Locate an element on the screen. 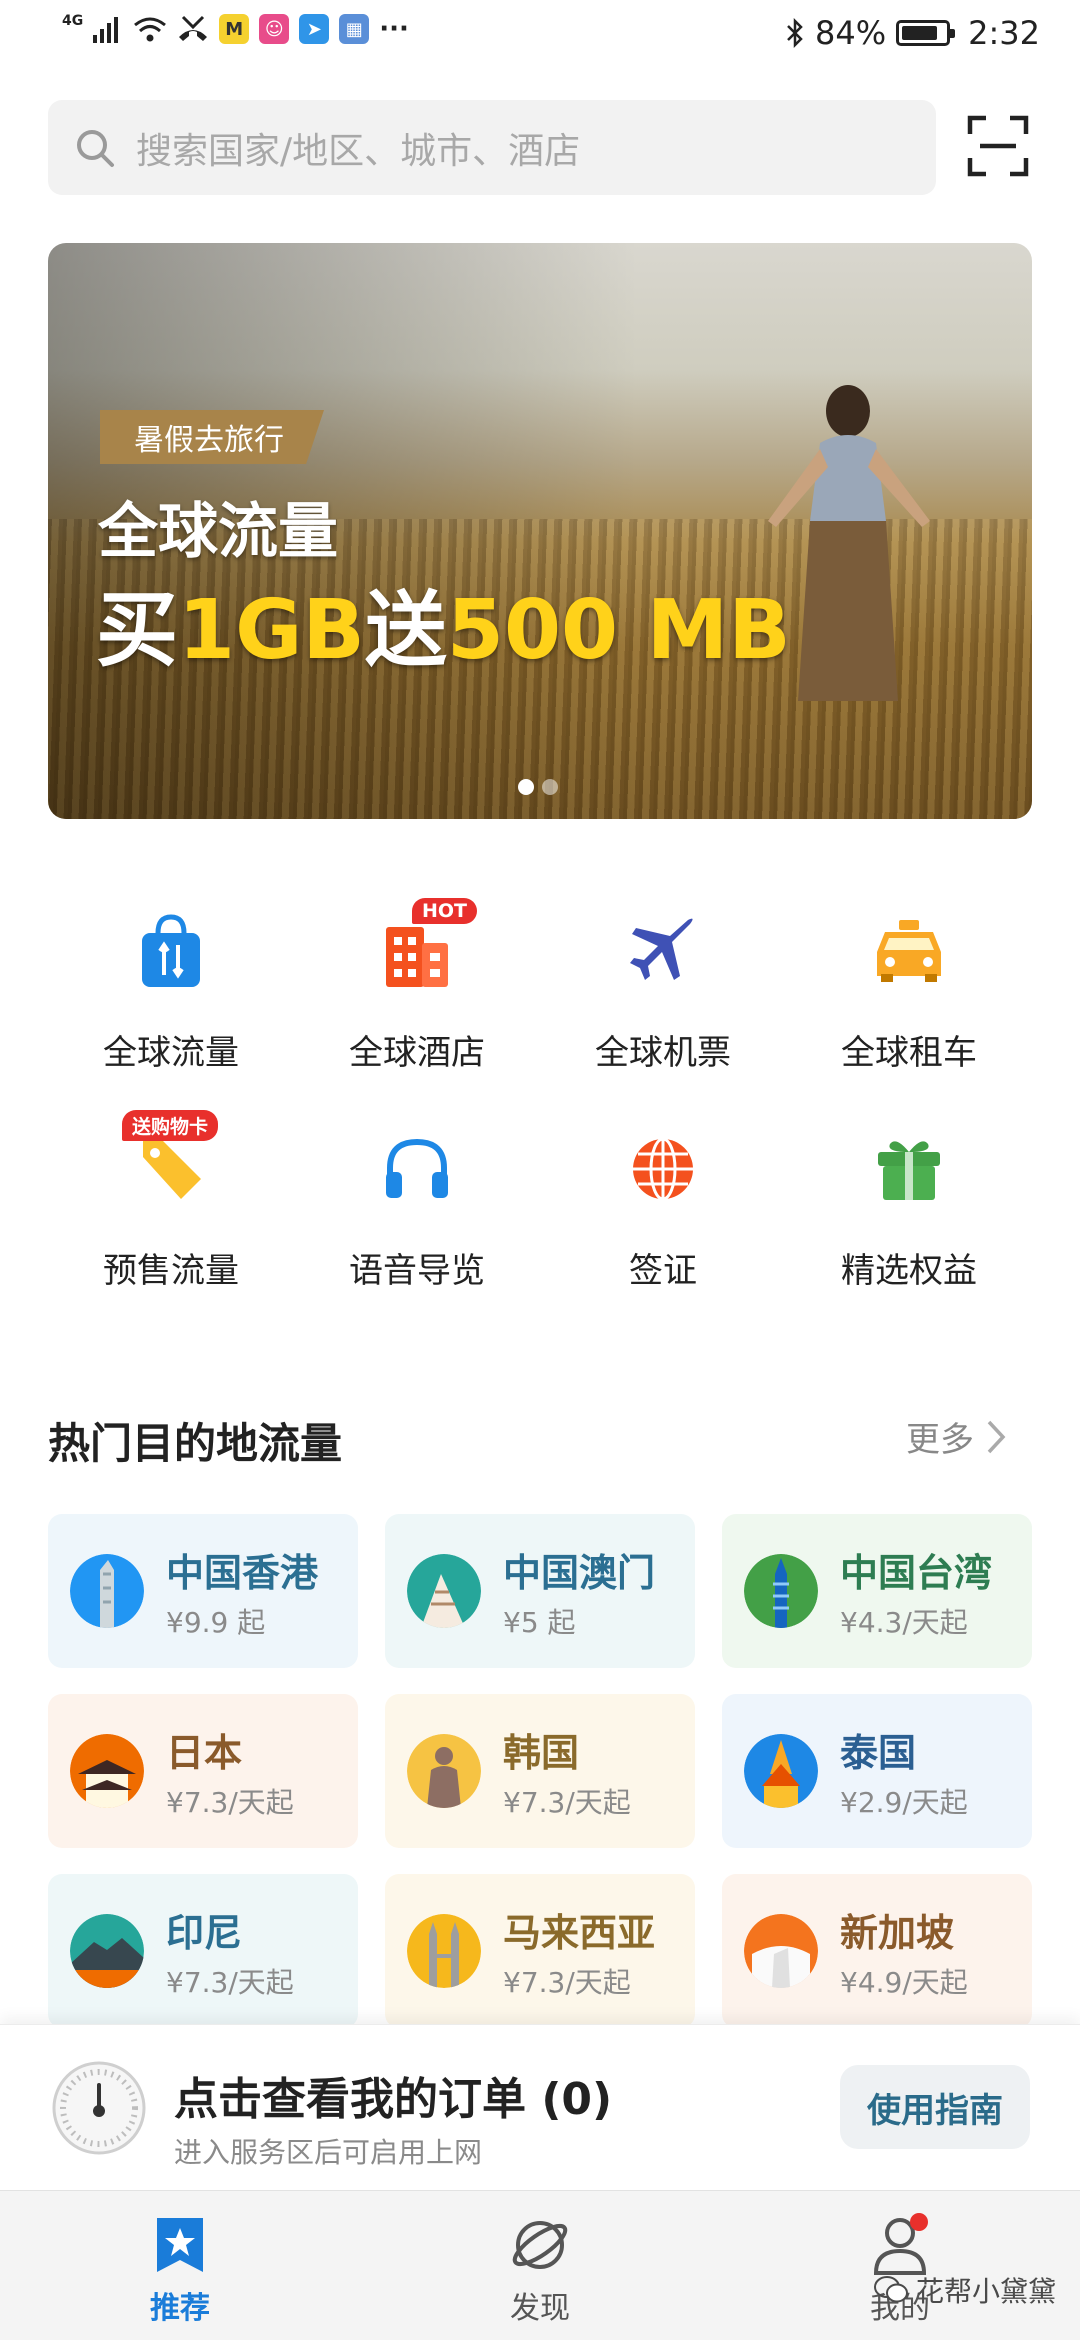  destination-name: 中国澳门 is located at coordinates (579, 1572).